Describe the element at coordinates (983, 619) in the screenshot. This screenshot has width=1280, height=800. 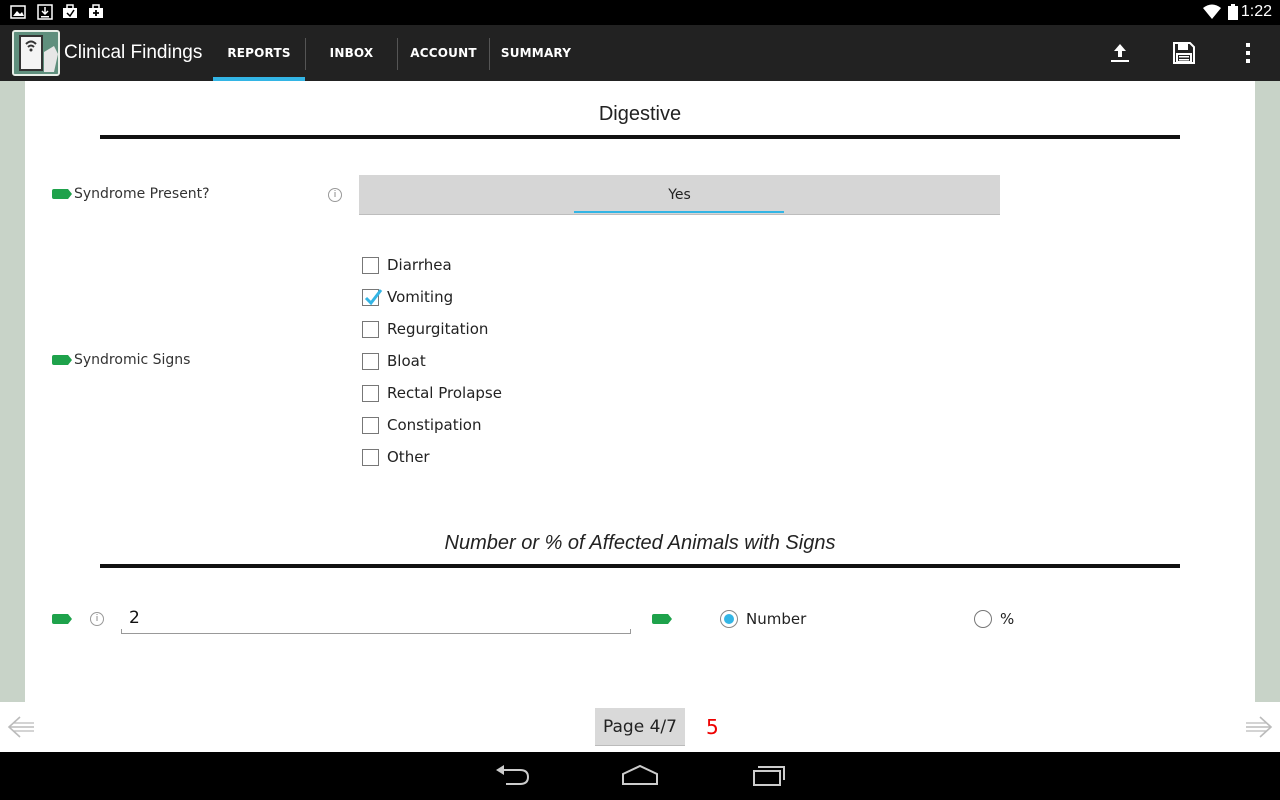
I see `radio-button` at that location.